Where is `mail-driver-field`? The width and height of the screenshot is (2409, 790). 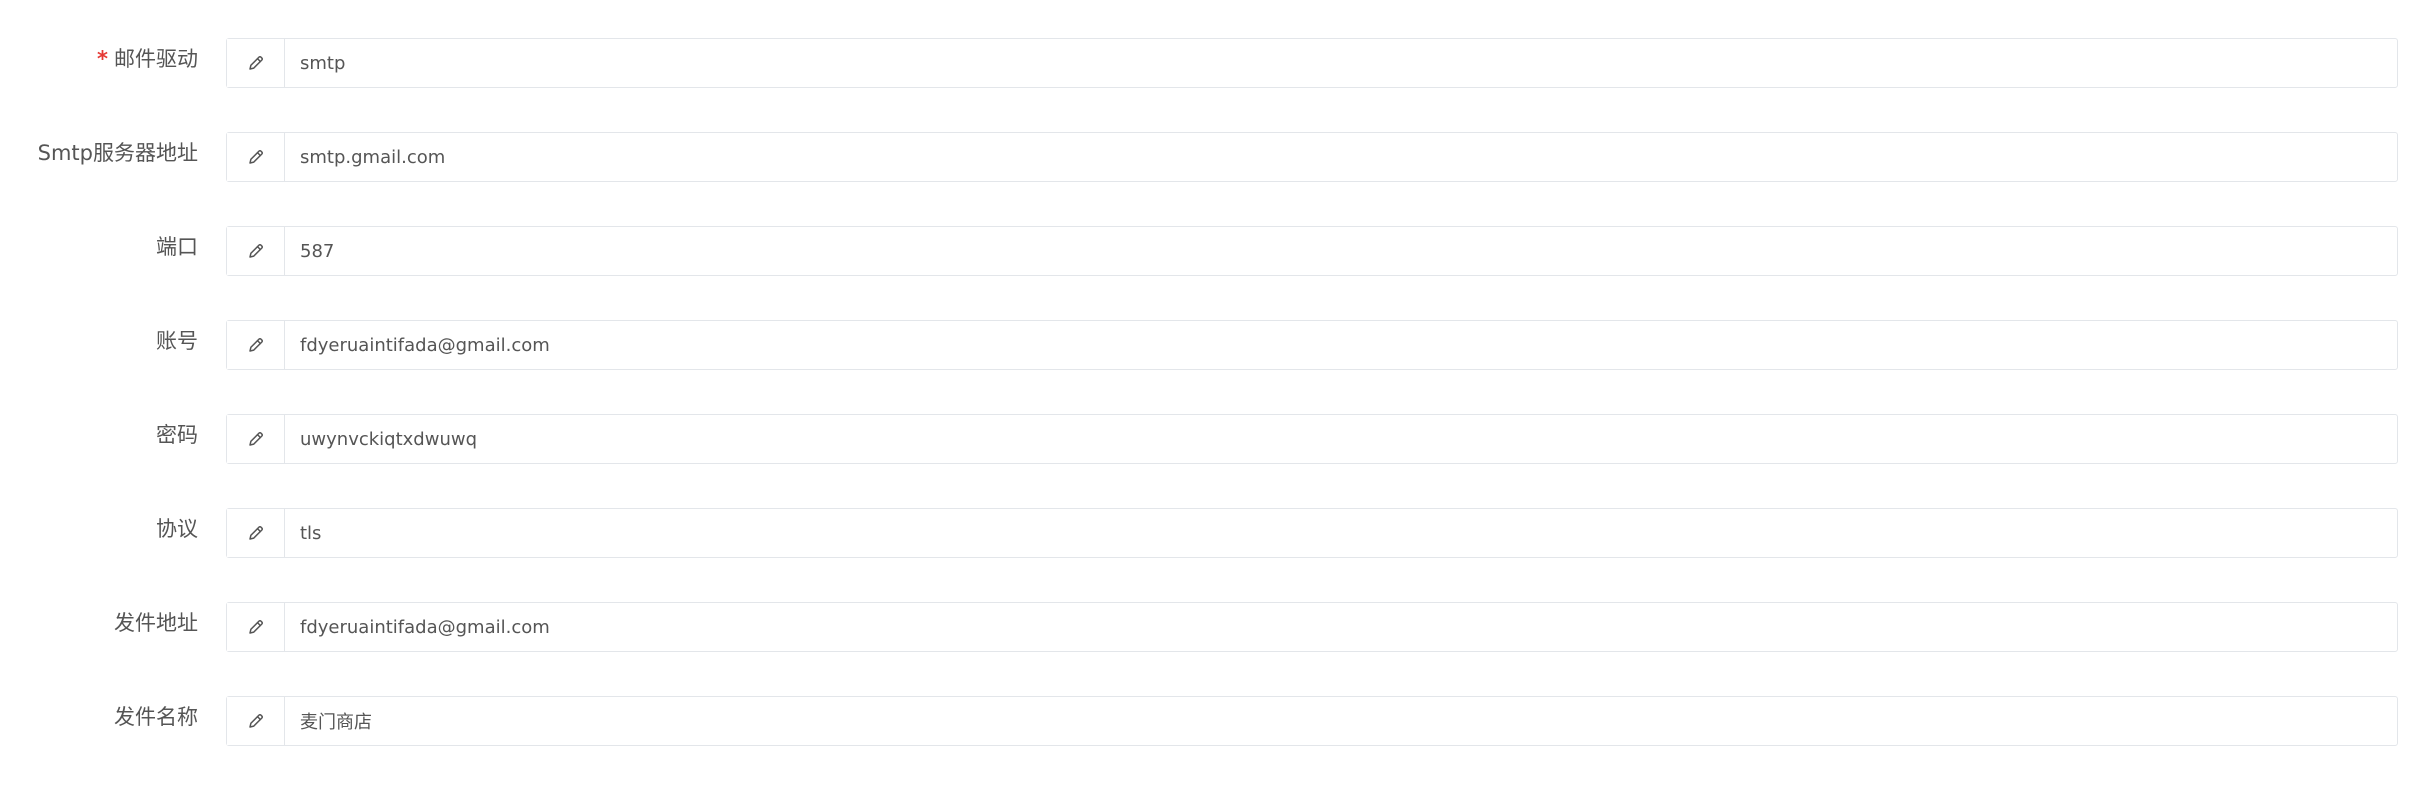
mail-driver-field is located at coordinates (1312, 63).